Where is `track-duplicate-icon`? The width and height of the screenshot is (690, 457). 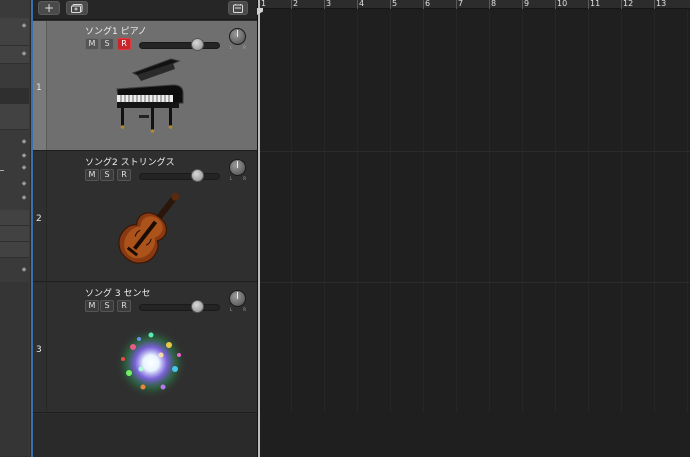
track-duplicate-icon is located at coordinates (77, 8).